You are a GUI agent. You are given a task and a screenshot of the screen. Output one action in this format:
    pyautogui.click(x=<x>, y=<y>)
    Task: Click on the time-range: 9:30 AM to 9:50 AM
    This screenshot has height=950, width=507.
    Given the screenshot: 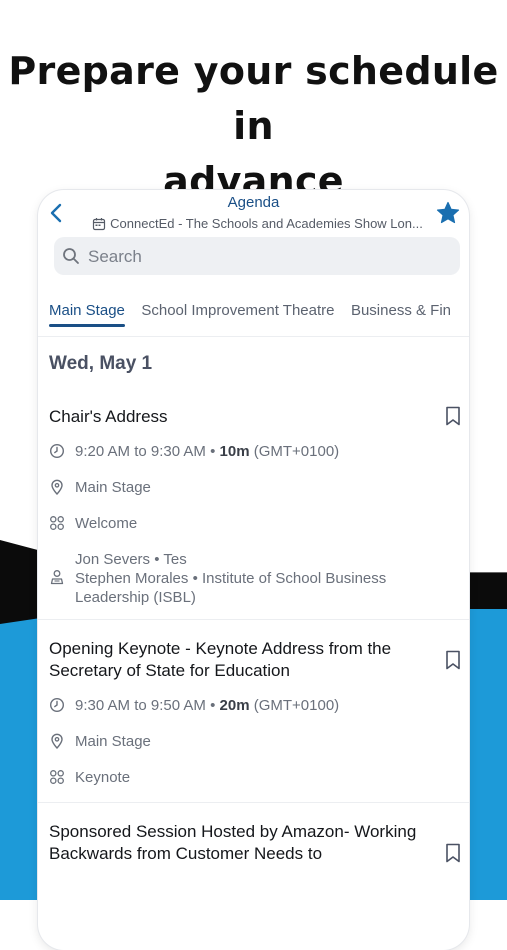 What is the action you would take?
    pyautogui.click(x=140, y=705)
    